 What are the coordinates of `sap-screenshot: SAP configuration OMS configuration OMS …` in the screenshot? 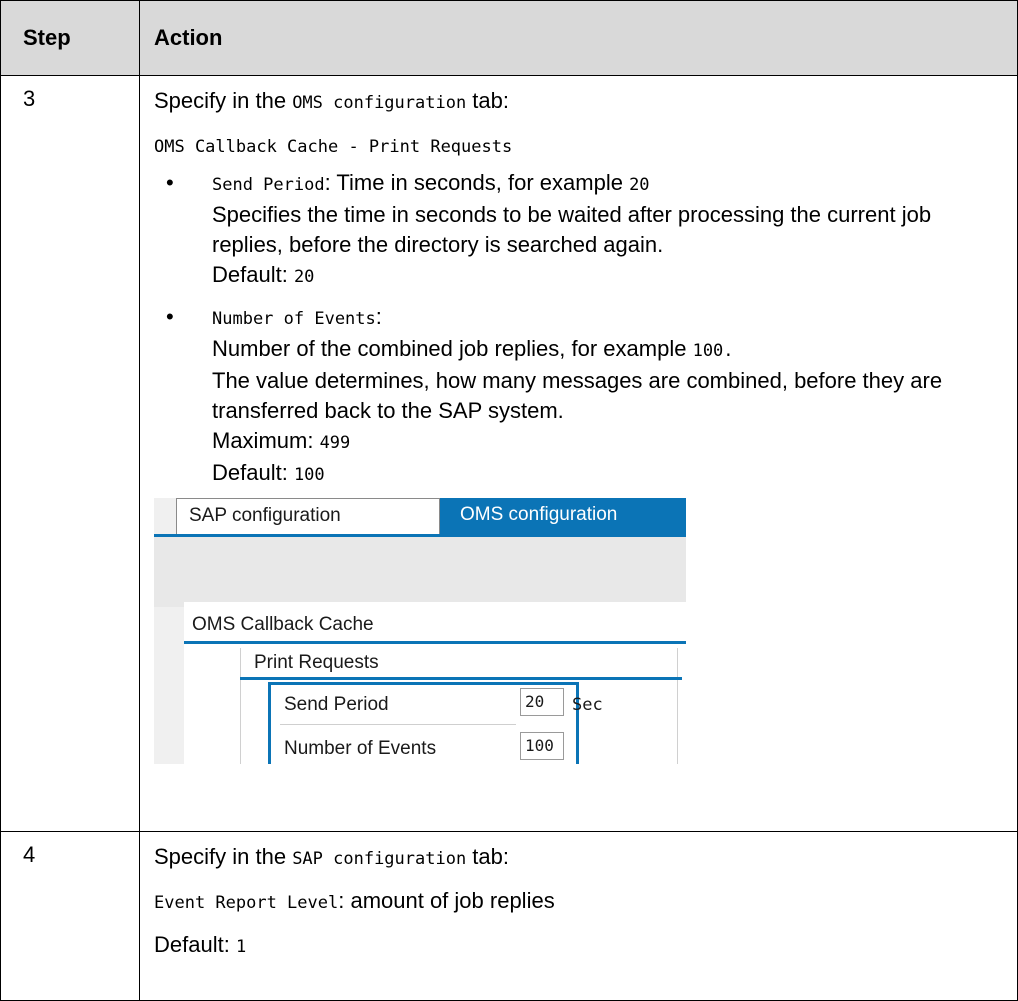 It's located at (420, 631).